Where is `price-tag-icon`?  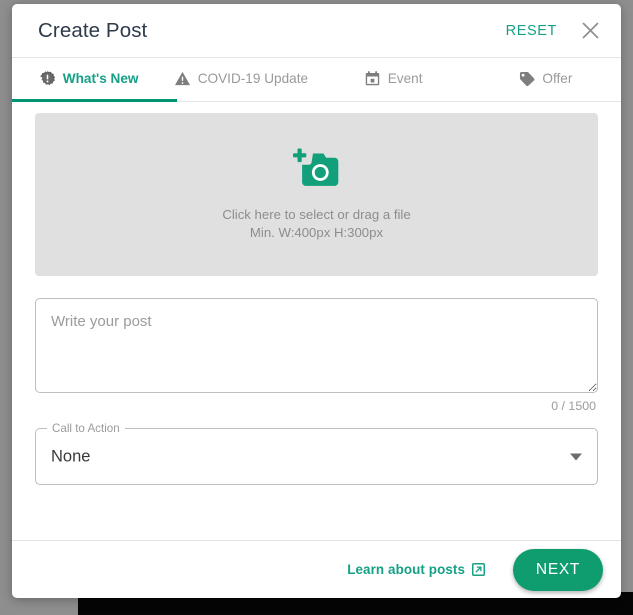 price-tag-icon is located at coordinates (526, 78).